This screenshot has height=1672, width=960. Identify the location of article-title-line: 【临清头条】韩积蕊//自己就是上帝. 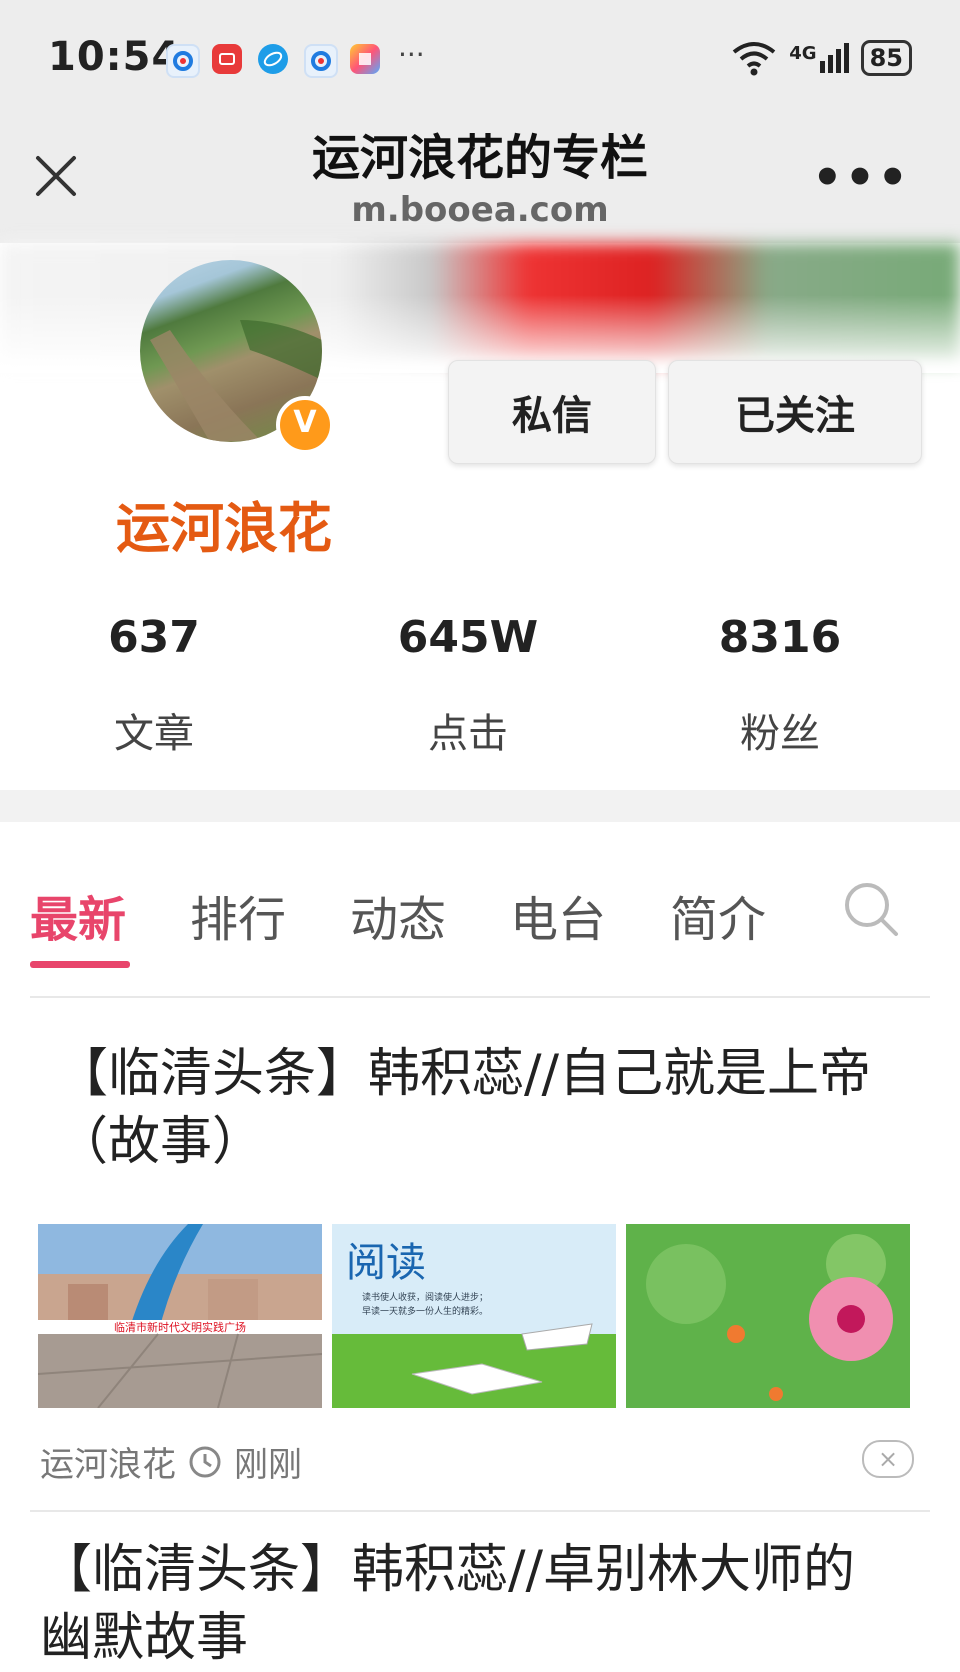
(464, 1074).